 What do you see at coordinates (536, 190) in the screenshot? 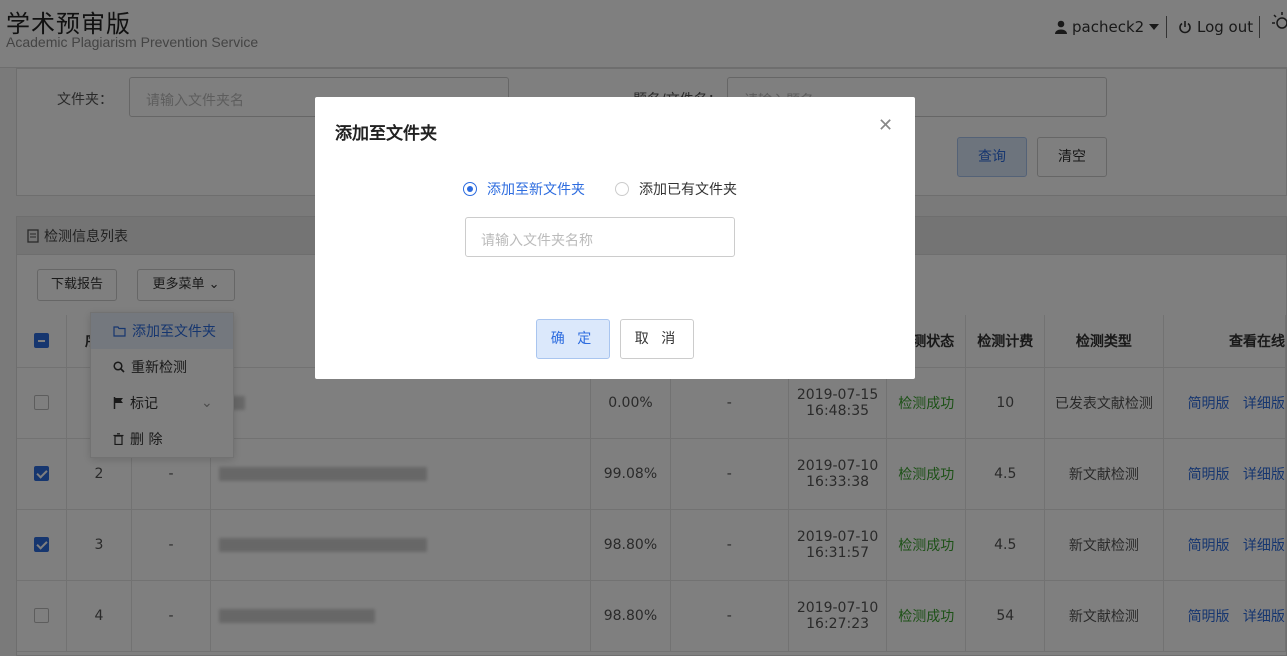
I see `radio-new-folder-label: 添加至新文件夹` at bounding box center [536, 190].